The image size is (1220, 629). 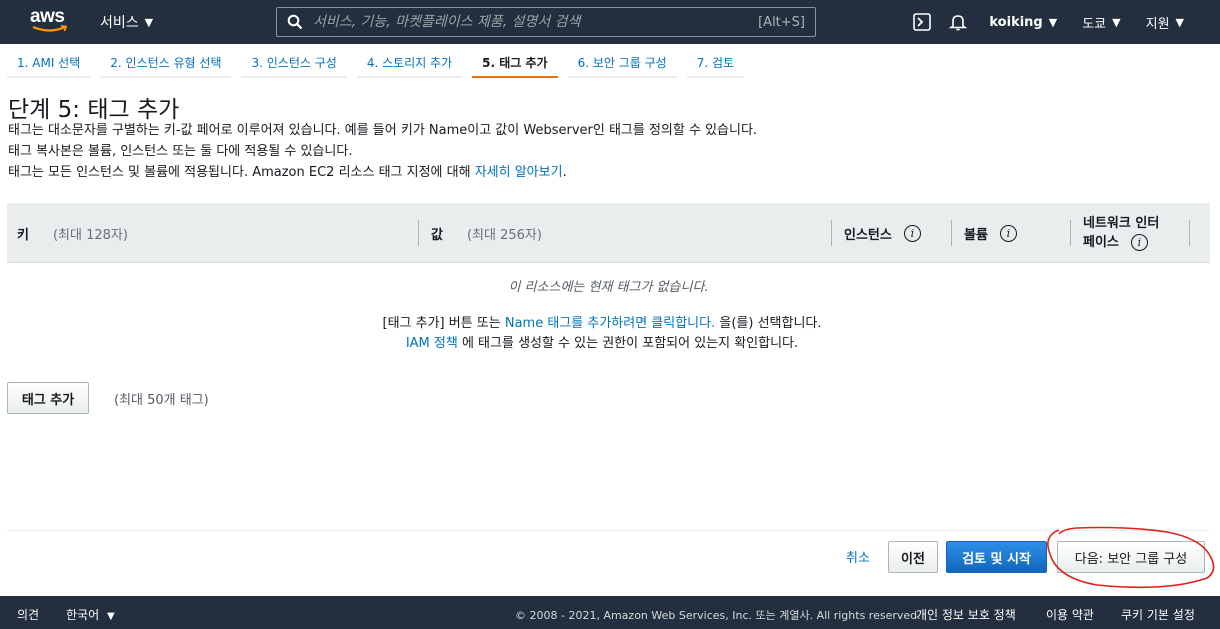 What do you see at coordinates (781, 22) in the screenshot?
I see `search-shortcut: [Alt+S]` at bounding box center [781, 22].